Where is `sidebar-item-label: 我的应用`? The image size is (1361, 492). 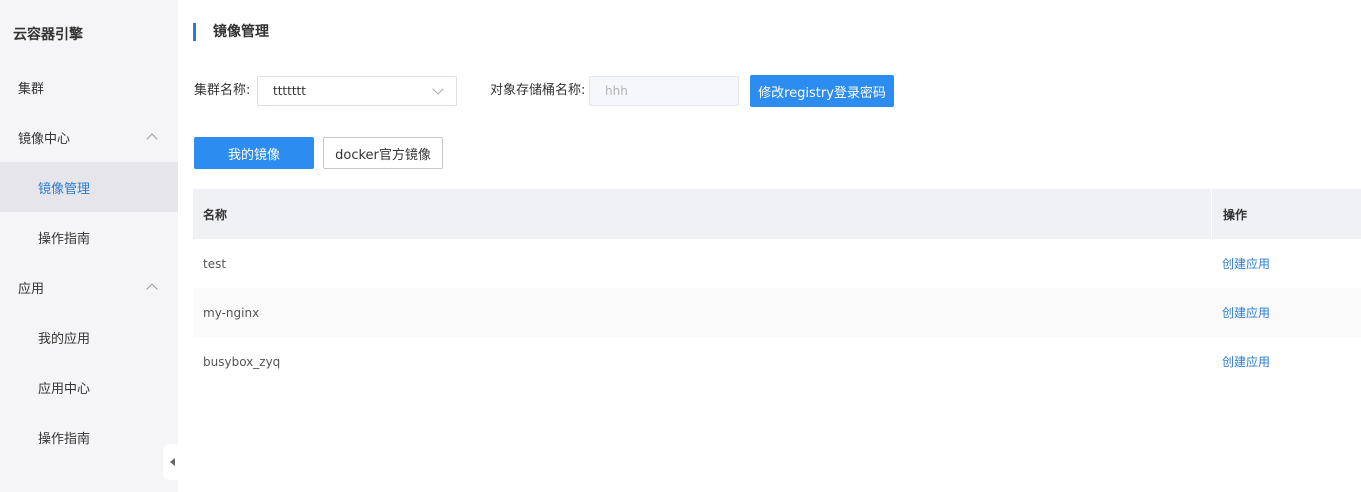 sidebar-item-label: 我的应用 is located at coordinates (64, 339).